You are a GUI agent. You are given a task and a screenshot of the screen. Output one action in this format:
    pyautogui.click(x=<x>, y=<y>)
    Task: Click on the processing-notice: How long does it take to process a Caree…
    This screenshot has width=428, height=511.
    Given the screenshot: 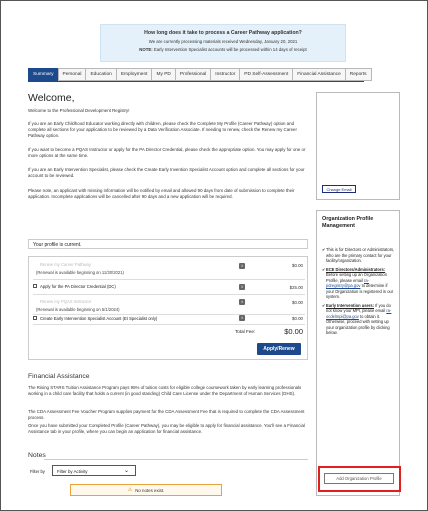 What is the action you would take?
    pyautogui.click(x=223, y=43)
    